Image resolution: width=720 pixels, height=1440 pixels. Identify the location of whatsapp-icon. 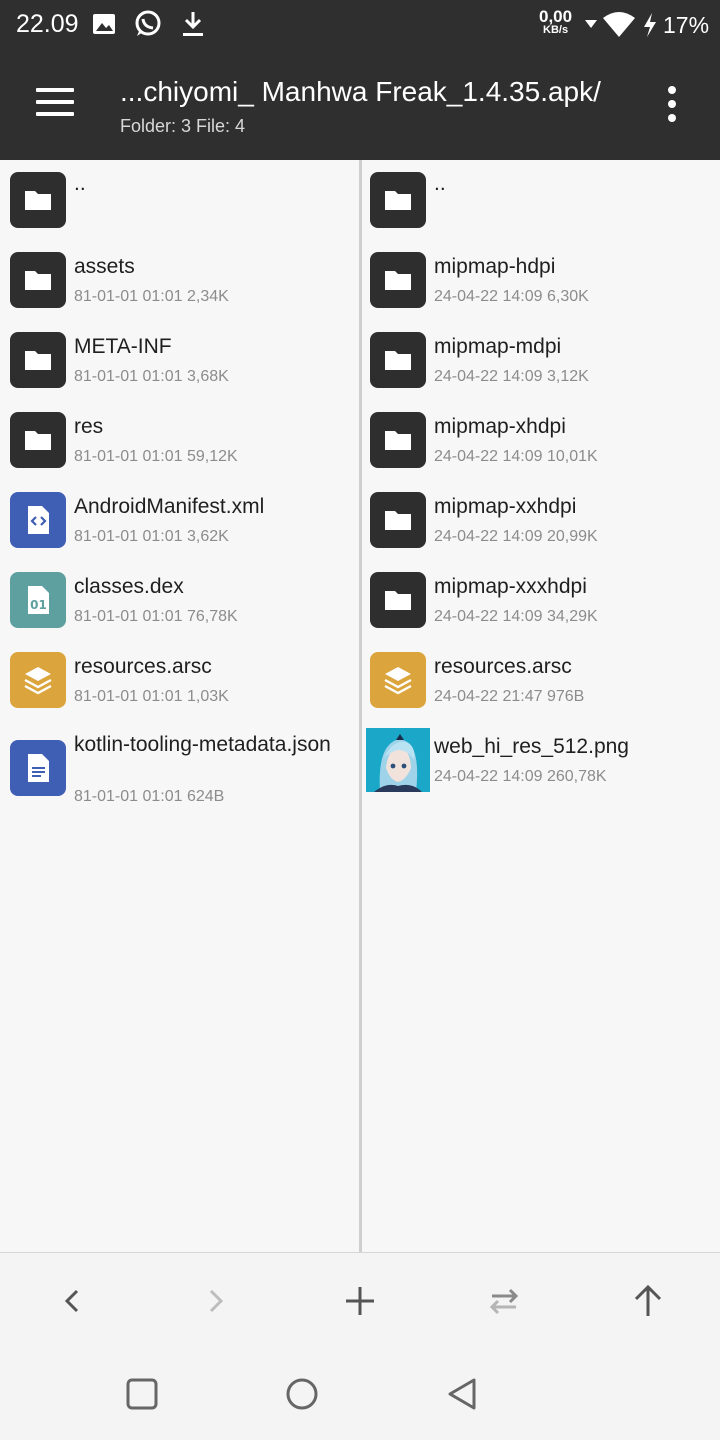
(148, 23).